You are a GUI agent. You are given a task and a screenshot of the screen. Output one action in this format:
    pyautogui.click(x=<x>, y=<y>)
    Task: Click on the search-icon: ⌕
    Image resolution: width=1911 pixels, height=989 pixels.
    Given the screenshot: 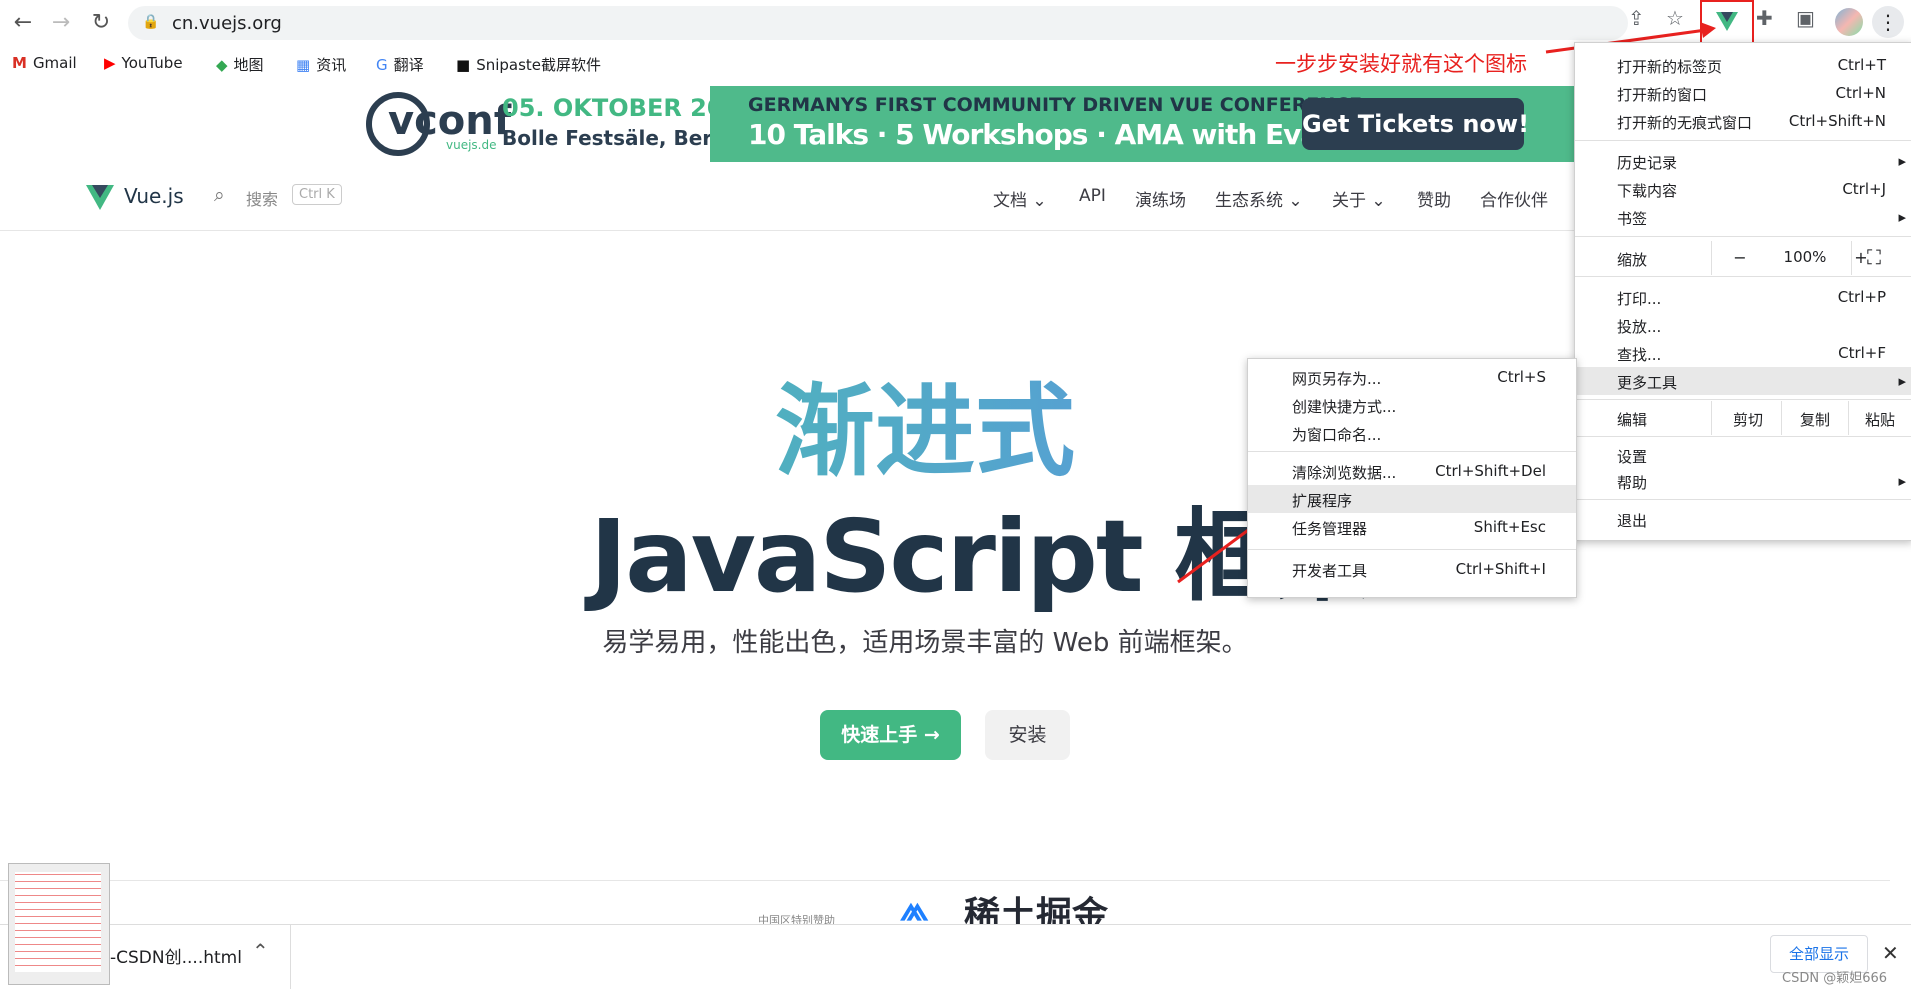 What is the action you would take?
    pyautogui.click(x=219, y=195)
    